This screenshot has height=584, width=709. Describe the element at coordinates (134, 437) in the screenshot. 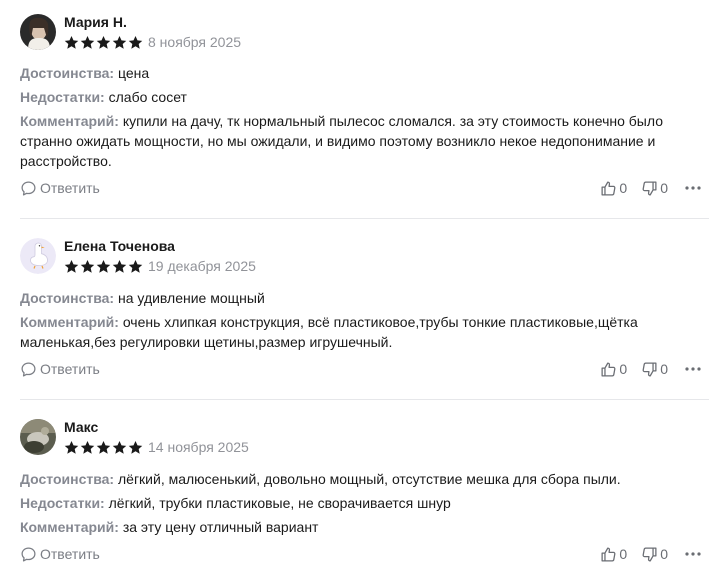

I see `review-header: Макс 14 ноября 2025` at that location.